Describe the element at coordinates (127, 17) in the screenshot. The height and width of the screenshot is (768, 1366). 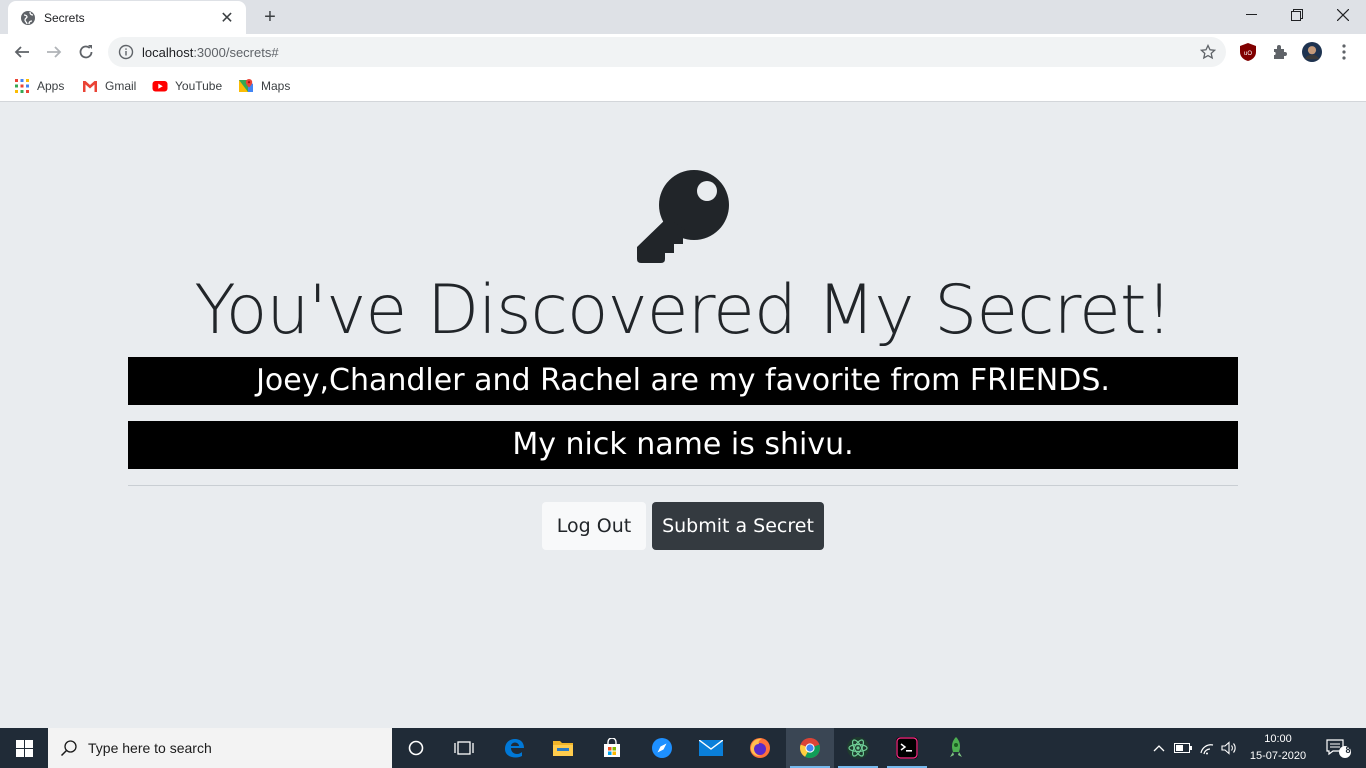
I see `browser-tab: Secrets ✕` at that location.